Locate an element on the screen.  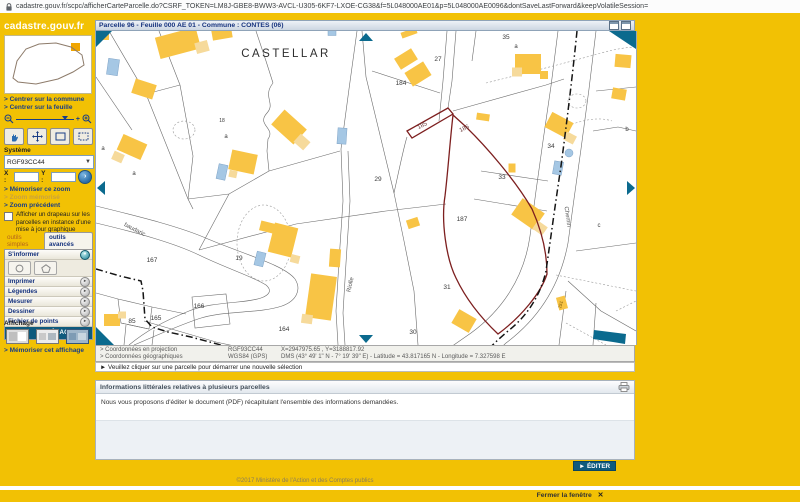
system-select-value: RGF93CC44 is located at coordinates (26, 162).